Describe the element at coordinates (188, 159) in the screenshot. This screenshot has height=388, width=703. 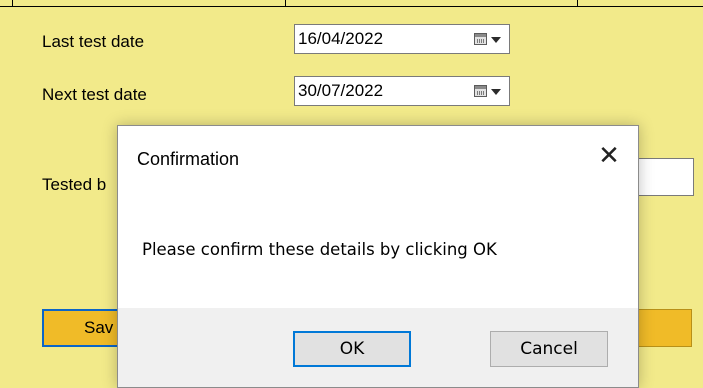
I see `dialog-title: Confirmation` at that location.